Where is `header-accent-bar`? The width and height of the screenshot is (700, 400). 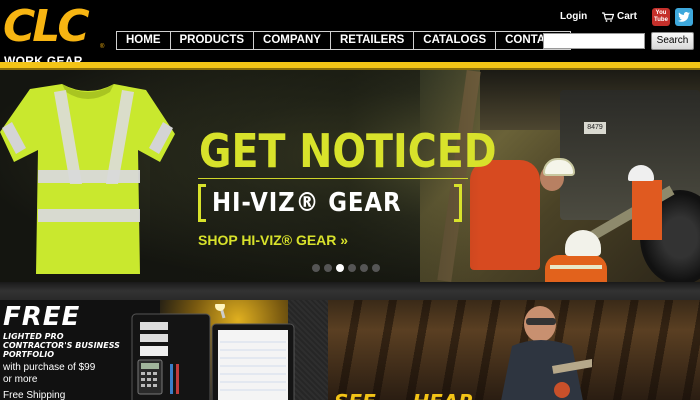 header-accent-bar is located at coordinates (350, 66).